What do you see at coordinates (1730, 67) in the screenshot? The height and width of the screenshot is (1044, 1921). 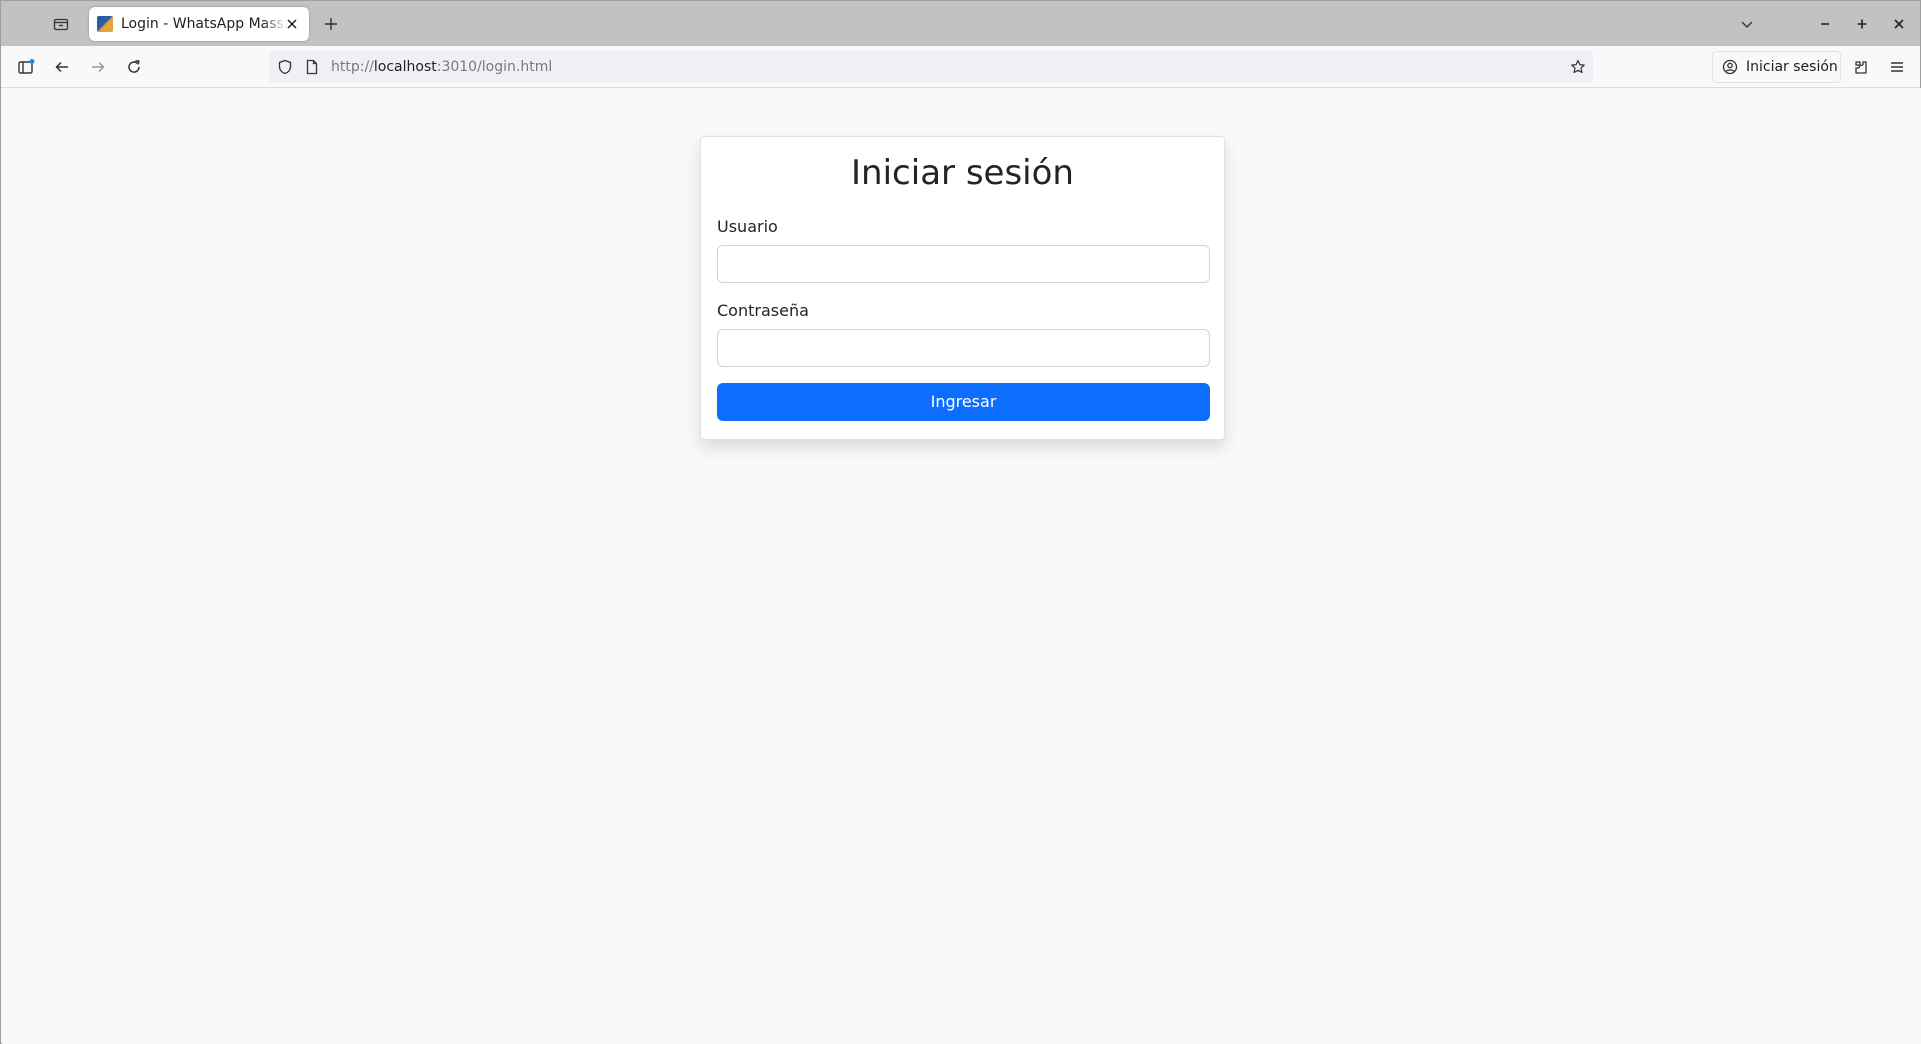 I see `account-icon` at bounding box center [1730, 67].